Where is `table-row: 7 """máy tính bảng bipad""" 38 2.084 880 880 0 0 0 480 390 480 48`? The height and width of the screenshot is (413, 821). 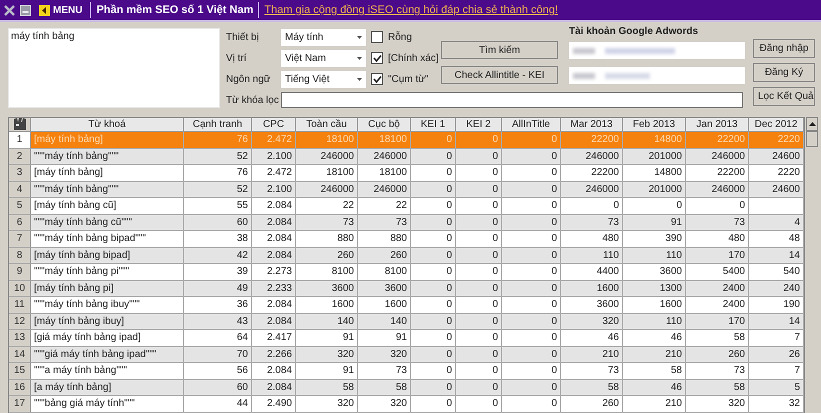 table-row: 7 """máy tính bảng bipad""" 38 2.084 880 880 0 0 0 480 390 480 48 is located at coordinates (406, 239).